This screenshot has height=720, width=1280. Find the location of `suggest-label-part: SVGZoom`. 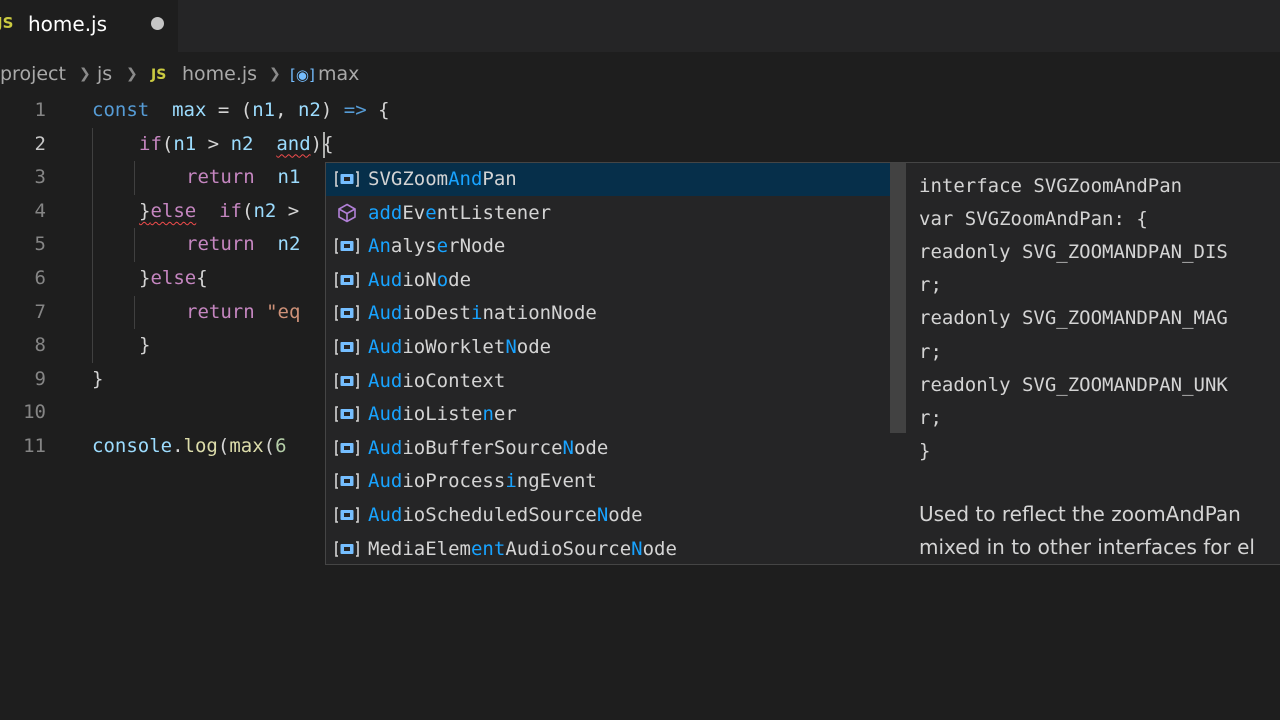

suggest-label-part: SVGZoom is located at coordinates (408, 179).